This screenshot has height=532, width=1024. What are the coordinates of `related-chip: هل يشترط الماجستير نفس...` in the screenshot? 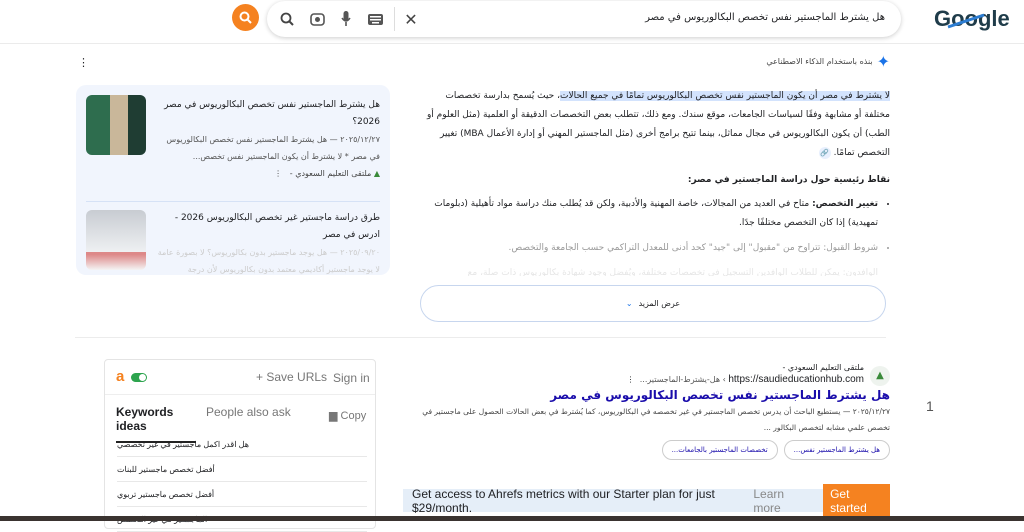 It's located at (836, 450).